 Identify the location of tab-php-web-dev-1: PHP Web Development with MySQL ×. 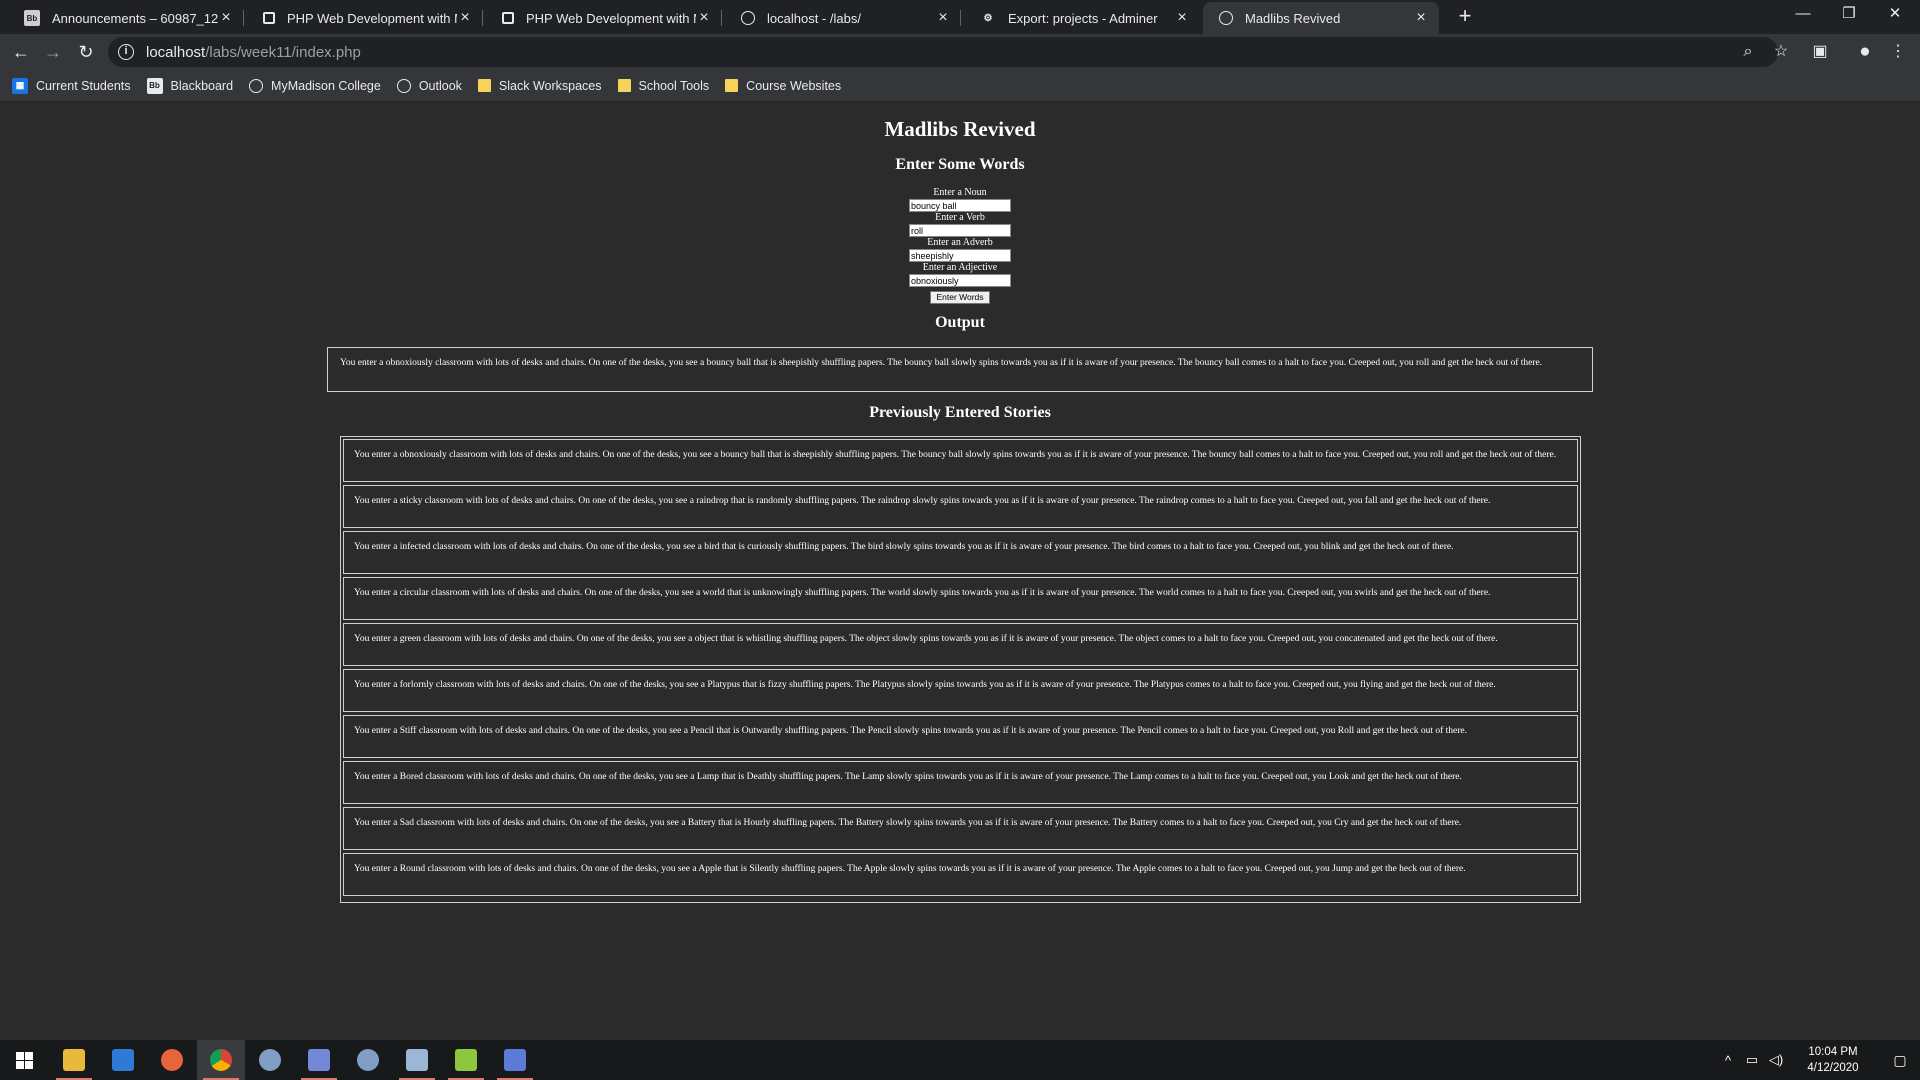
(365, 18).